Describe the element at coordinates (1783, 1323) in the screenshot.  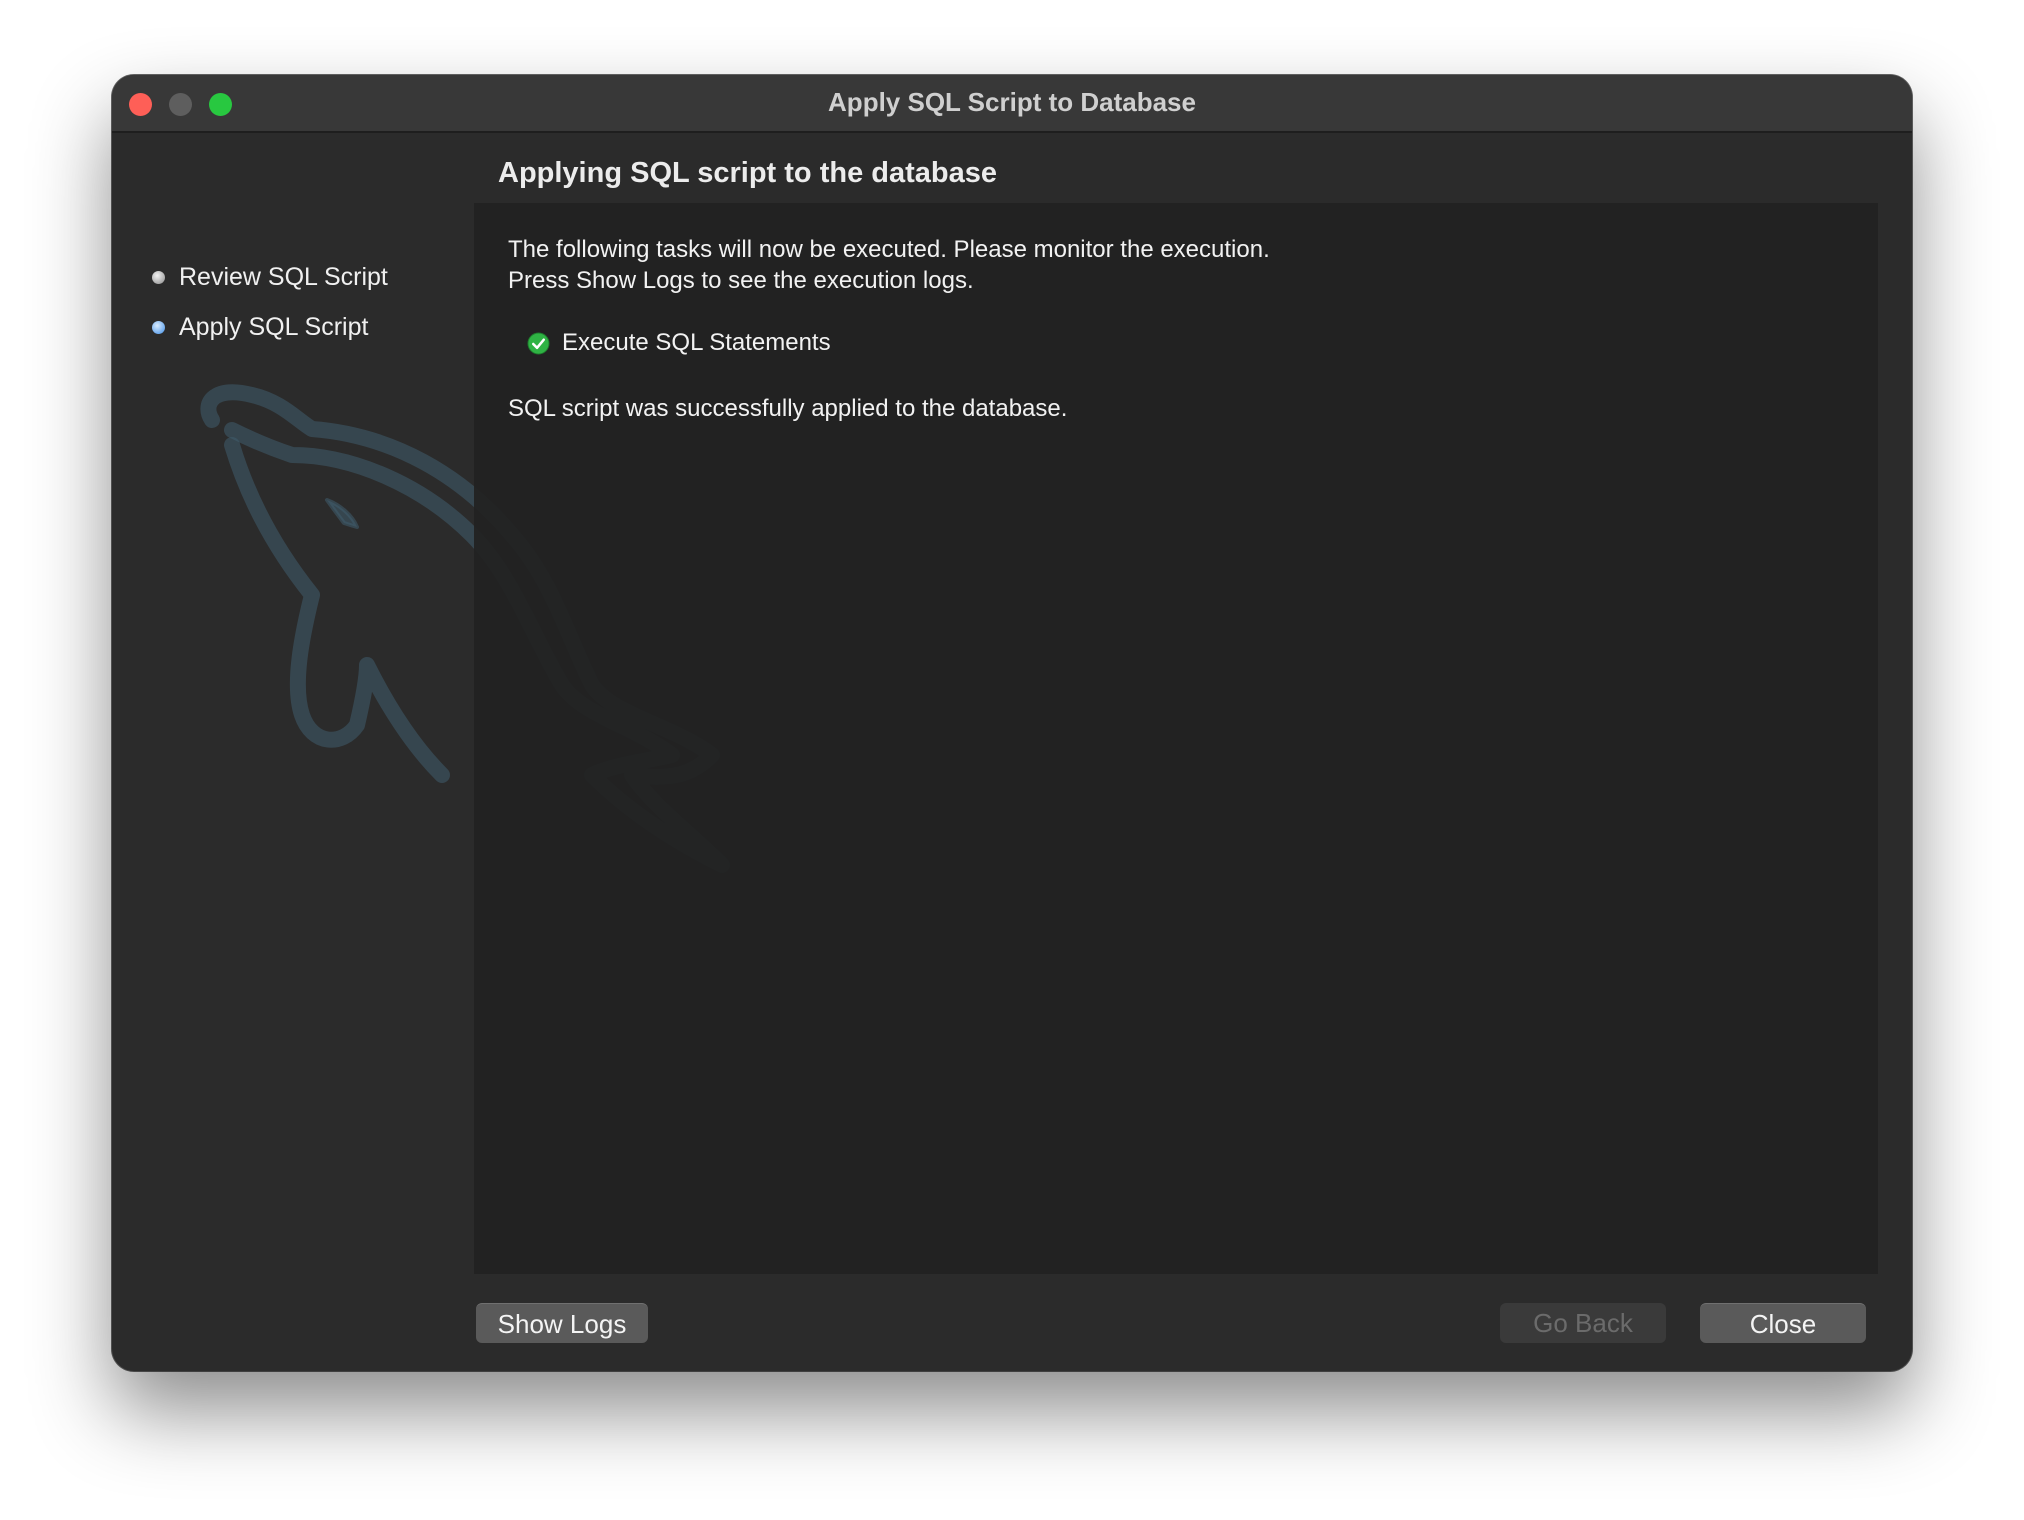
I see `close-button: Close` at that location.